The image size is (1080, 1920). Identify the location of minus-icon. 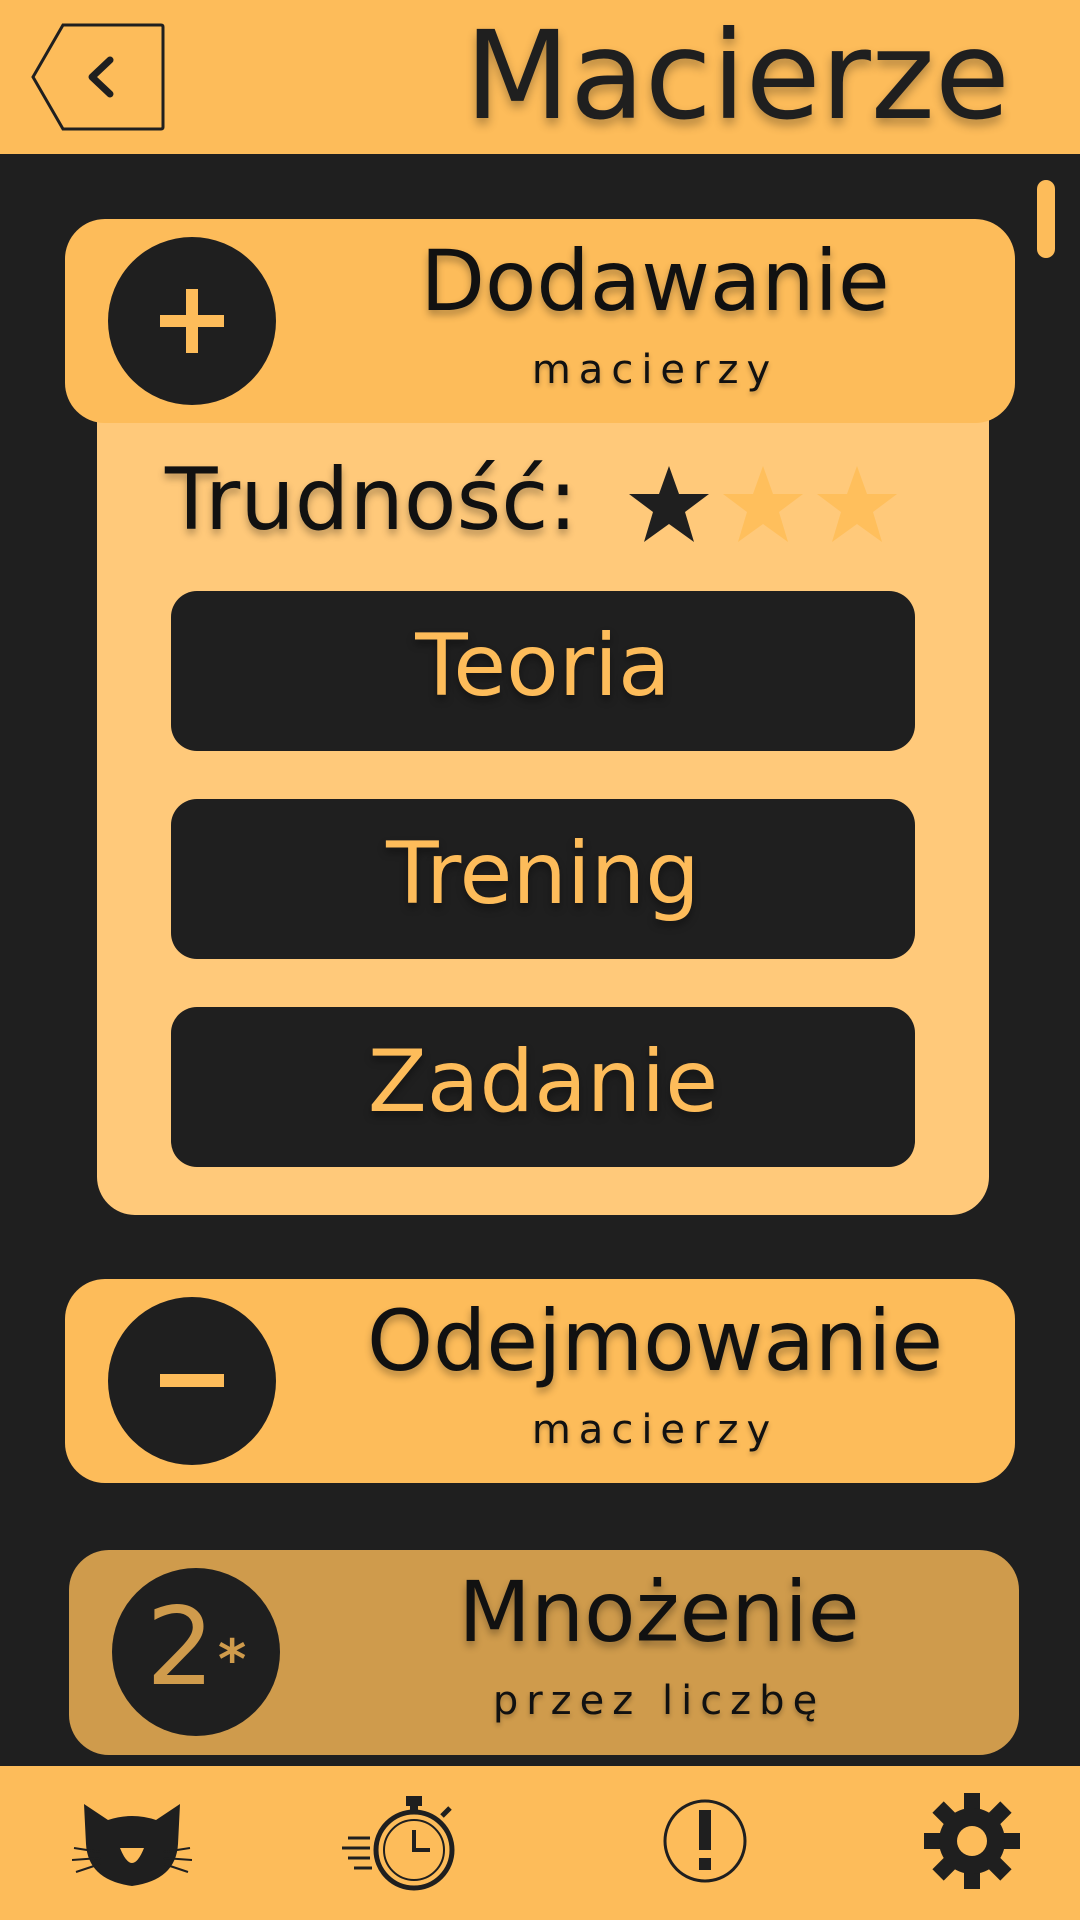
(192, 1381).